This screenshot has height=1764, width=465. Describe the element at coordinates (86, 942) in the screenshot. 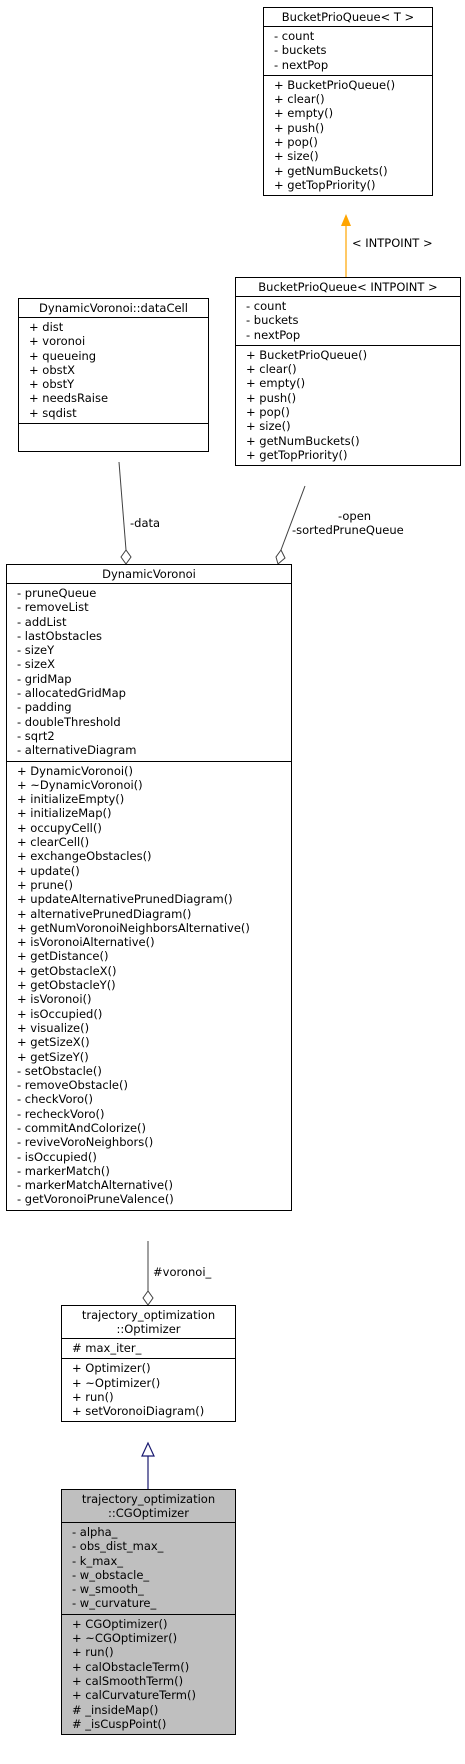

I see `method-item: + isVoronoiAlternative()` at that location.